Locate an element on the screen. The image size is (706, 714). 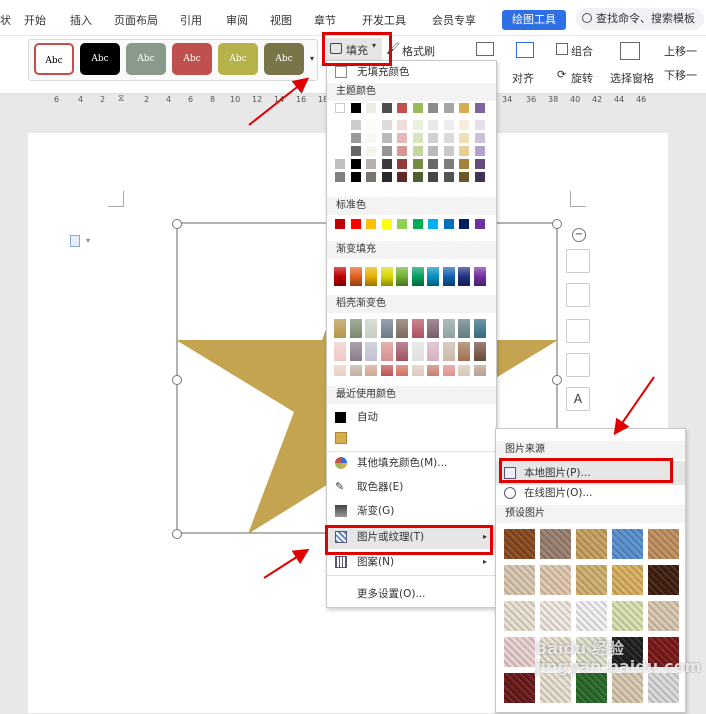
arrow-to-fill is located at coordinates (279, 101).